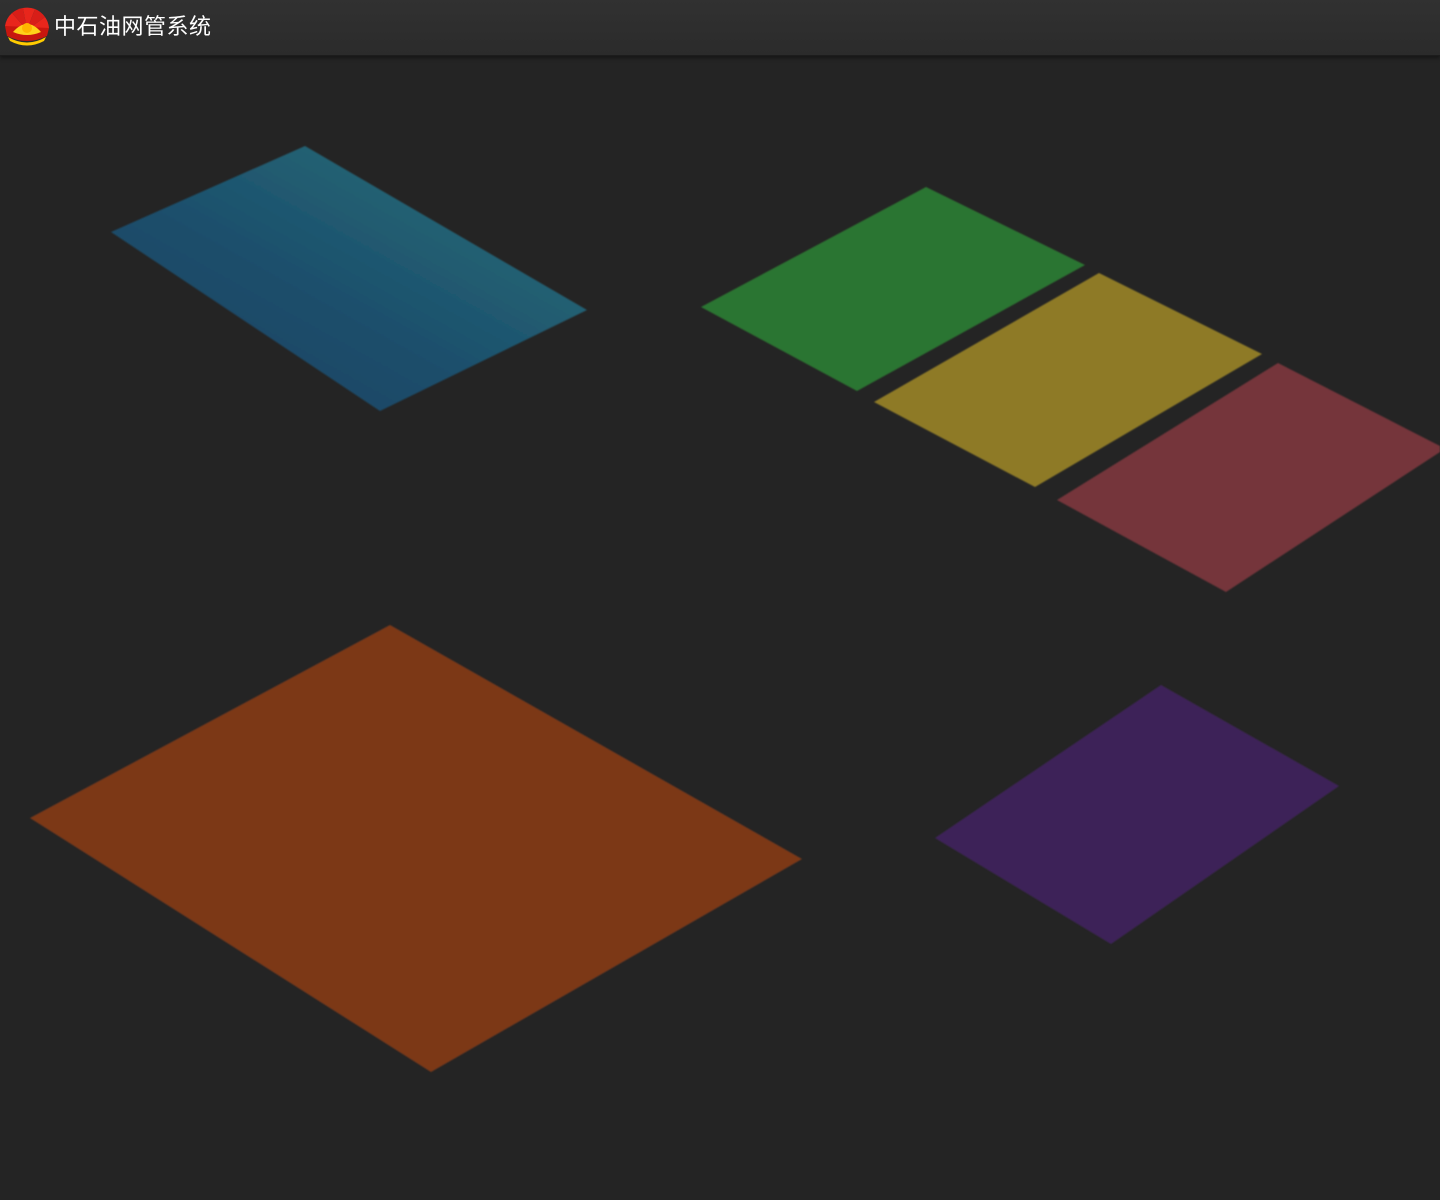 The height and width of the screenshot is (1200, 1440). I want to click on brand: 中石油网管系统, so click(108, 28).